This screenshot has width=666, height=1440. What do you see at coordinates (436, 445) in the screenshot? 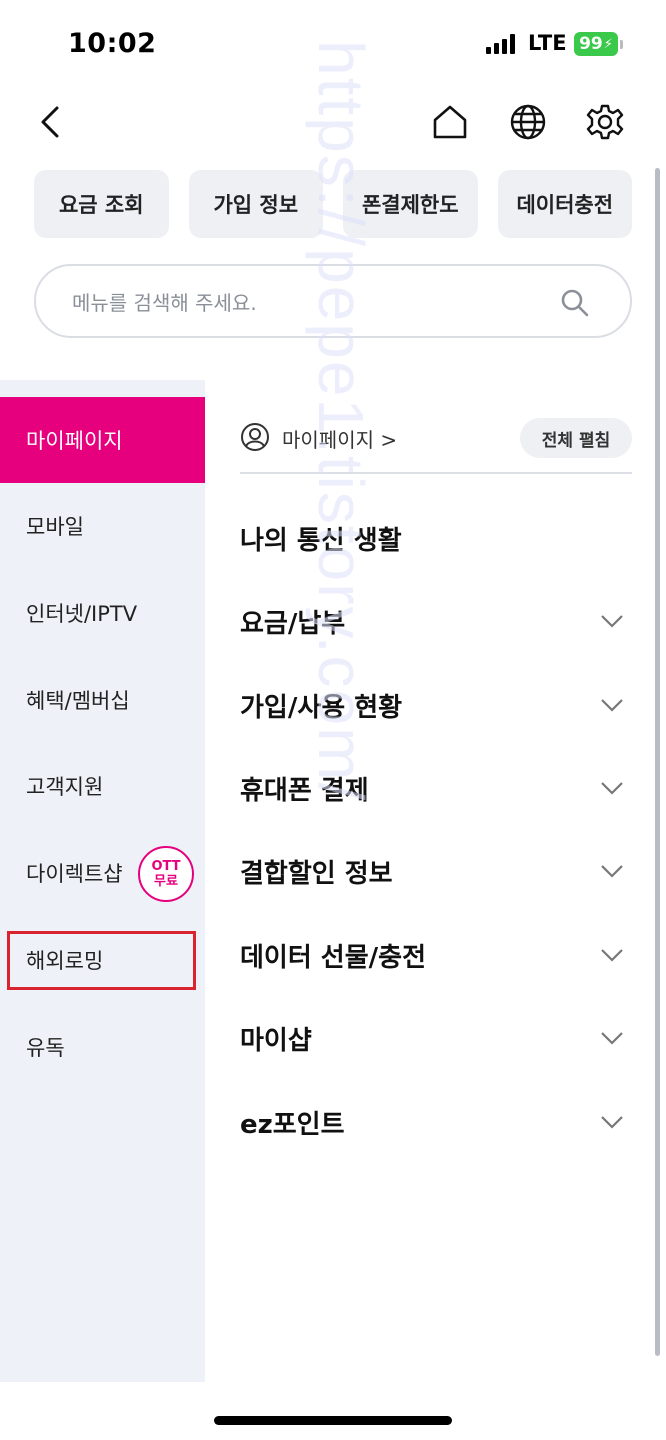
I see `breadcrumb: 마이페이지 > 전체 펼침` at bounding box center [436, 445].